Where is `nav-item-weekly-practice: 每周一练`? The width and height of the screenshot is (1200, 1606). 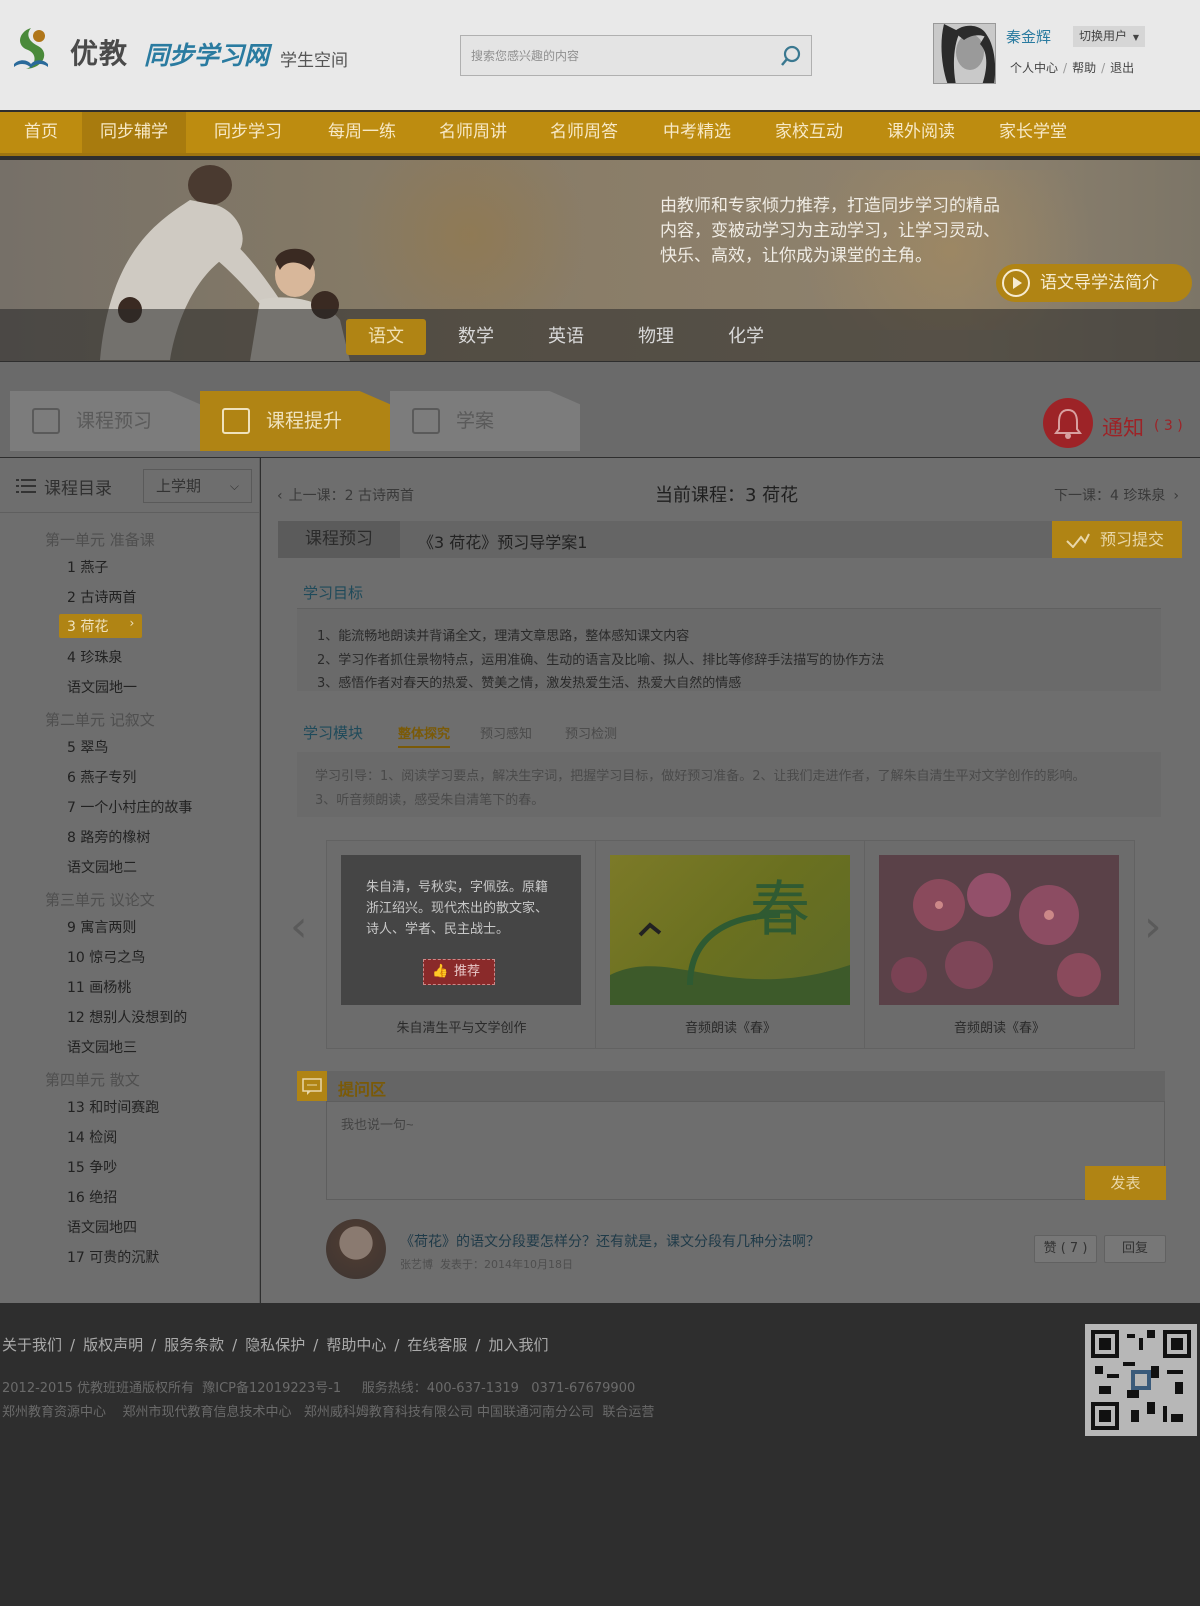
nav-item-weekly-practice: 每周一练 is located at coordinates (362, 132).